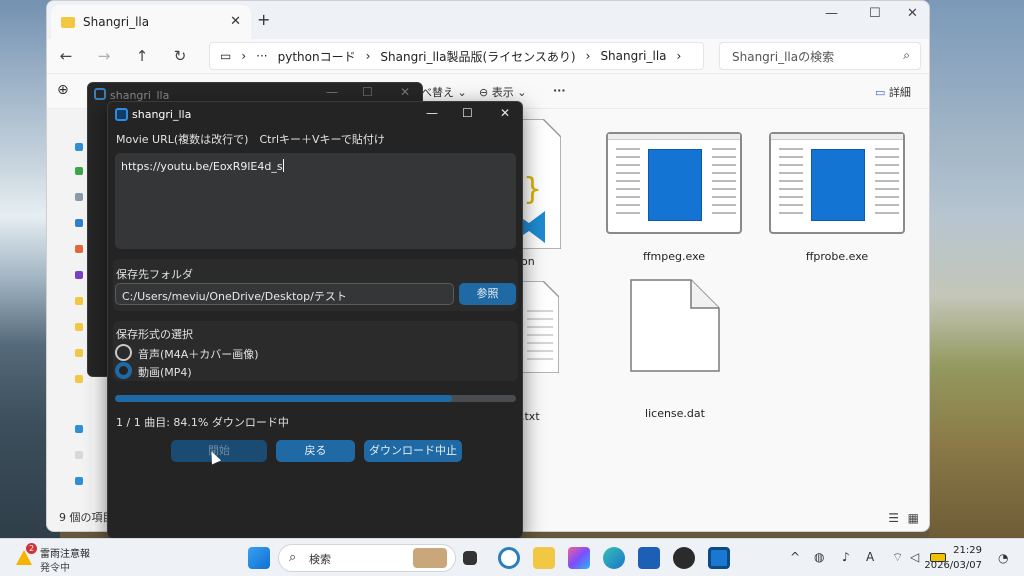 The width and height of the screenshot is (1024, 576). What do you see at coordinates (719, 558) in the screenshot?
I see `shangri-lla-taskbar-icon` at bounding box center [719, 558].